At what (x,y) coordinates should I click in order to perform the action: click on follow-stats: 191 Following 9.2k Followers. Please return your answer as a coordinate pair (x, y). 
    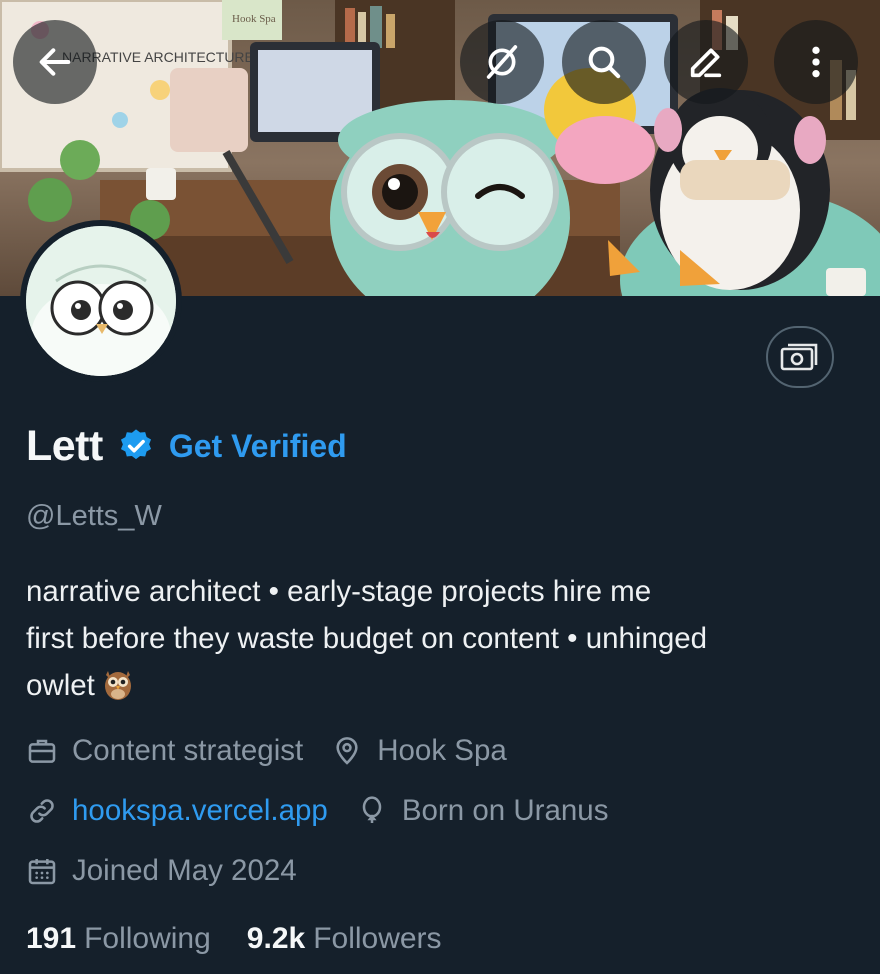
    Looking at the image, I should click on (234, 939).